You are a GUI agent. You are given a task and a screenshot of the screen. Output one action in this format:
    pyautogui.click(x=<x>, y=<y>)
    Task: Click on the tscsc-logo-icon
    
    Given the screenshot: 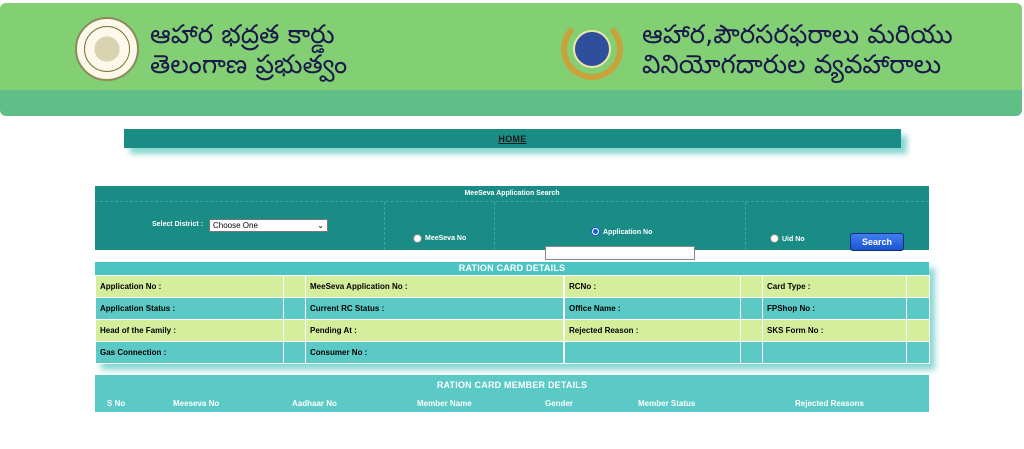 What is the action you would take?
    pyautogui.click(x=592, y=49)
    